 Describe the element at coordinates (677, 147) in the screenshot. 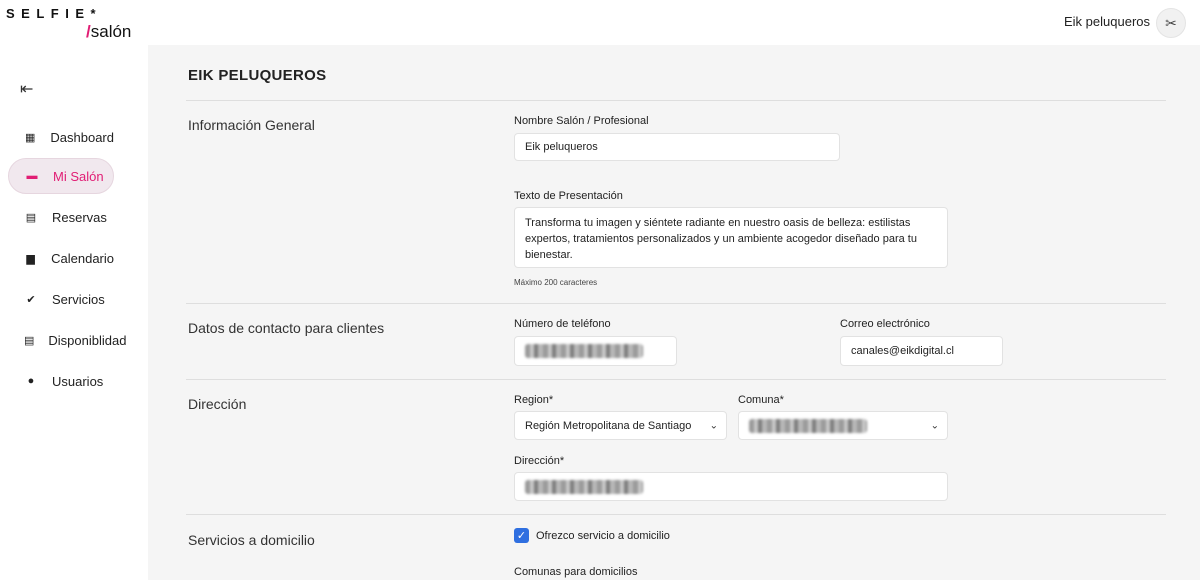

I see `salon-name-input: Eik peluqueros` at that location.